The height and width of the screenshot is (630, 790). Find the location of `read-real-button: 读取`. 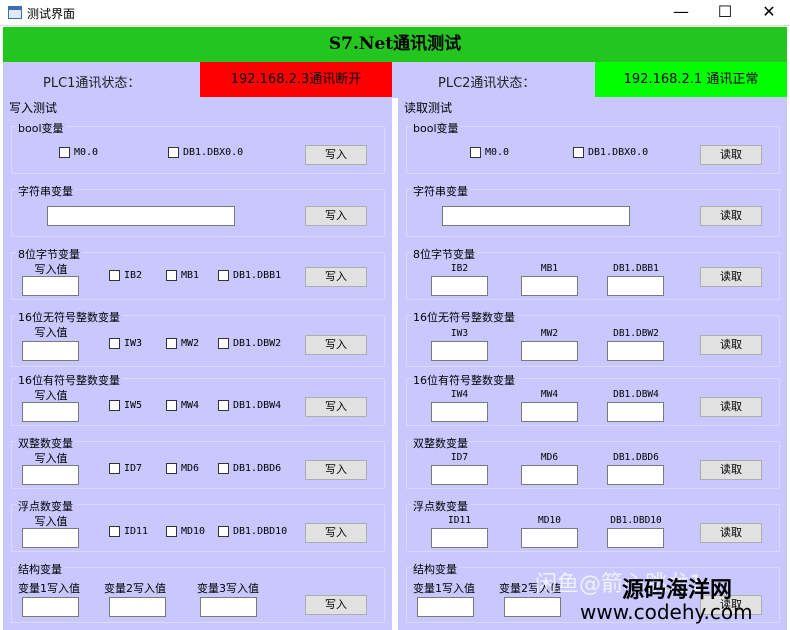

read-real-button: 读取 is located at coordinates (731, 533).